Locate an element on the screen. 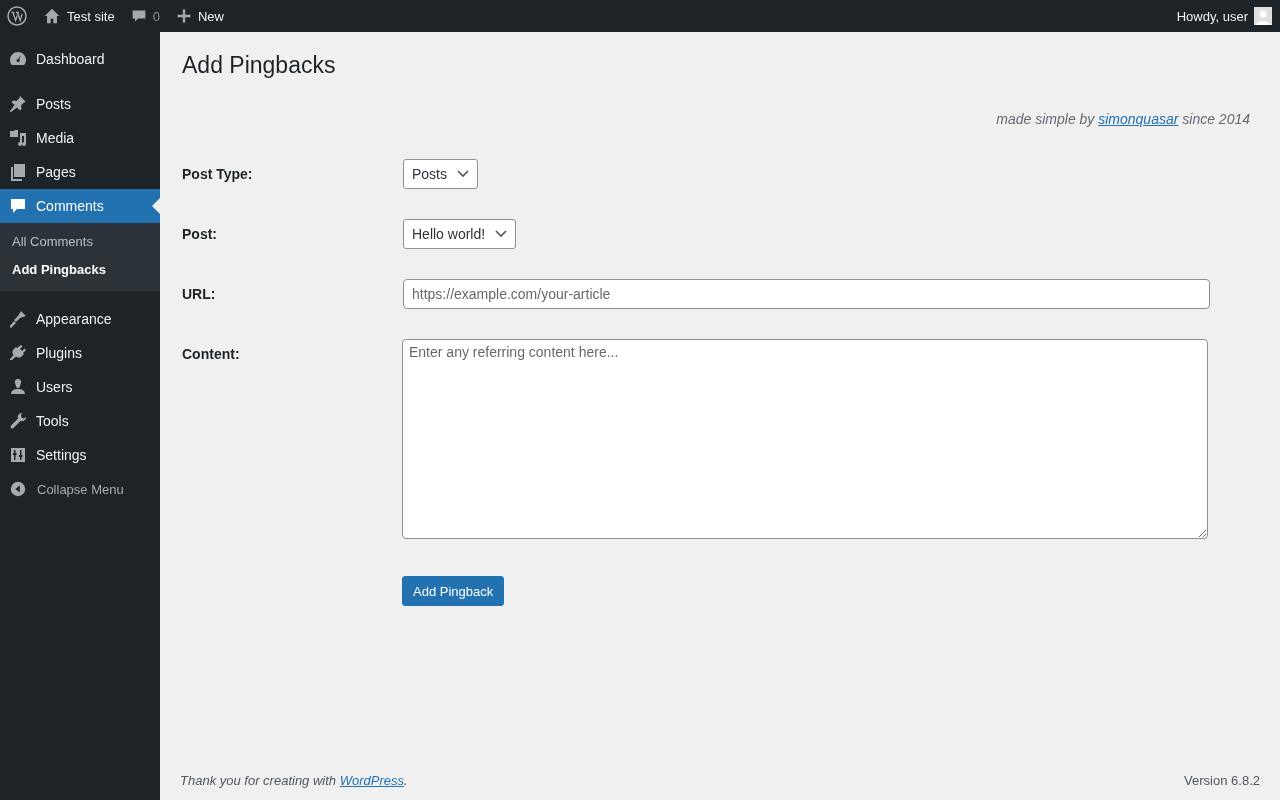 Image resolution: width=1280 pixels, height=800 pixels. account-link: Howdy, user is located at coordinates (1224, 16).